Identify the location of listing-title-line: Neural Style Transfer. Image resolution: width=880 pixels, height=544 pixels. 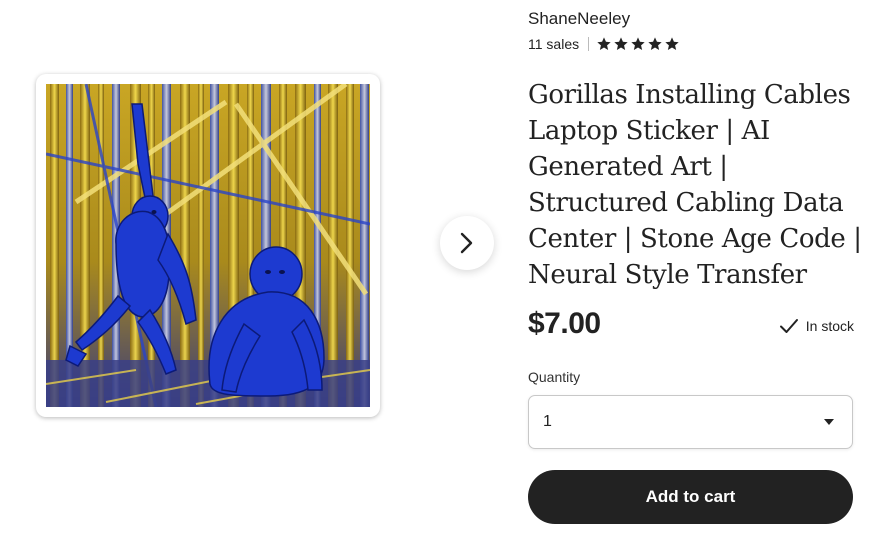
(667, 275).